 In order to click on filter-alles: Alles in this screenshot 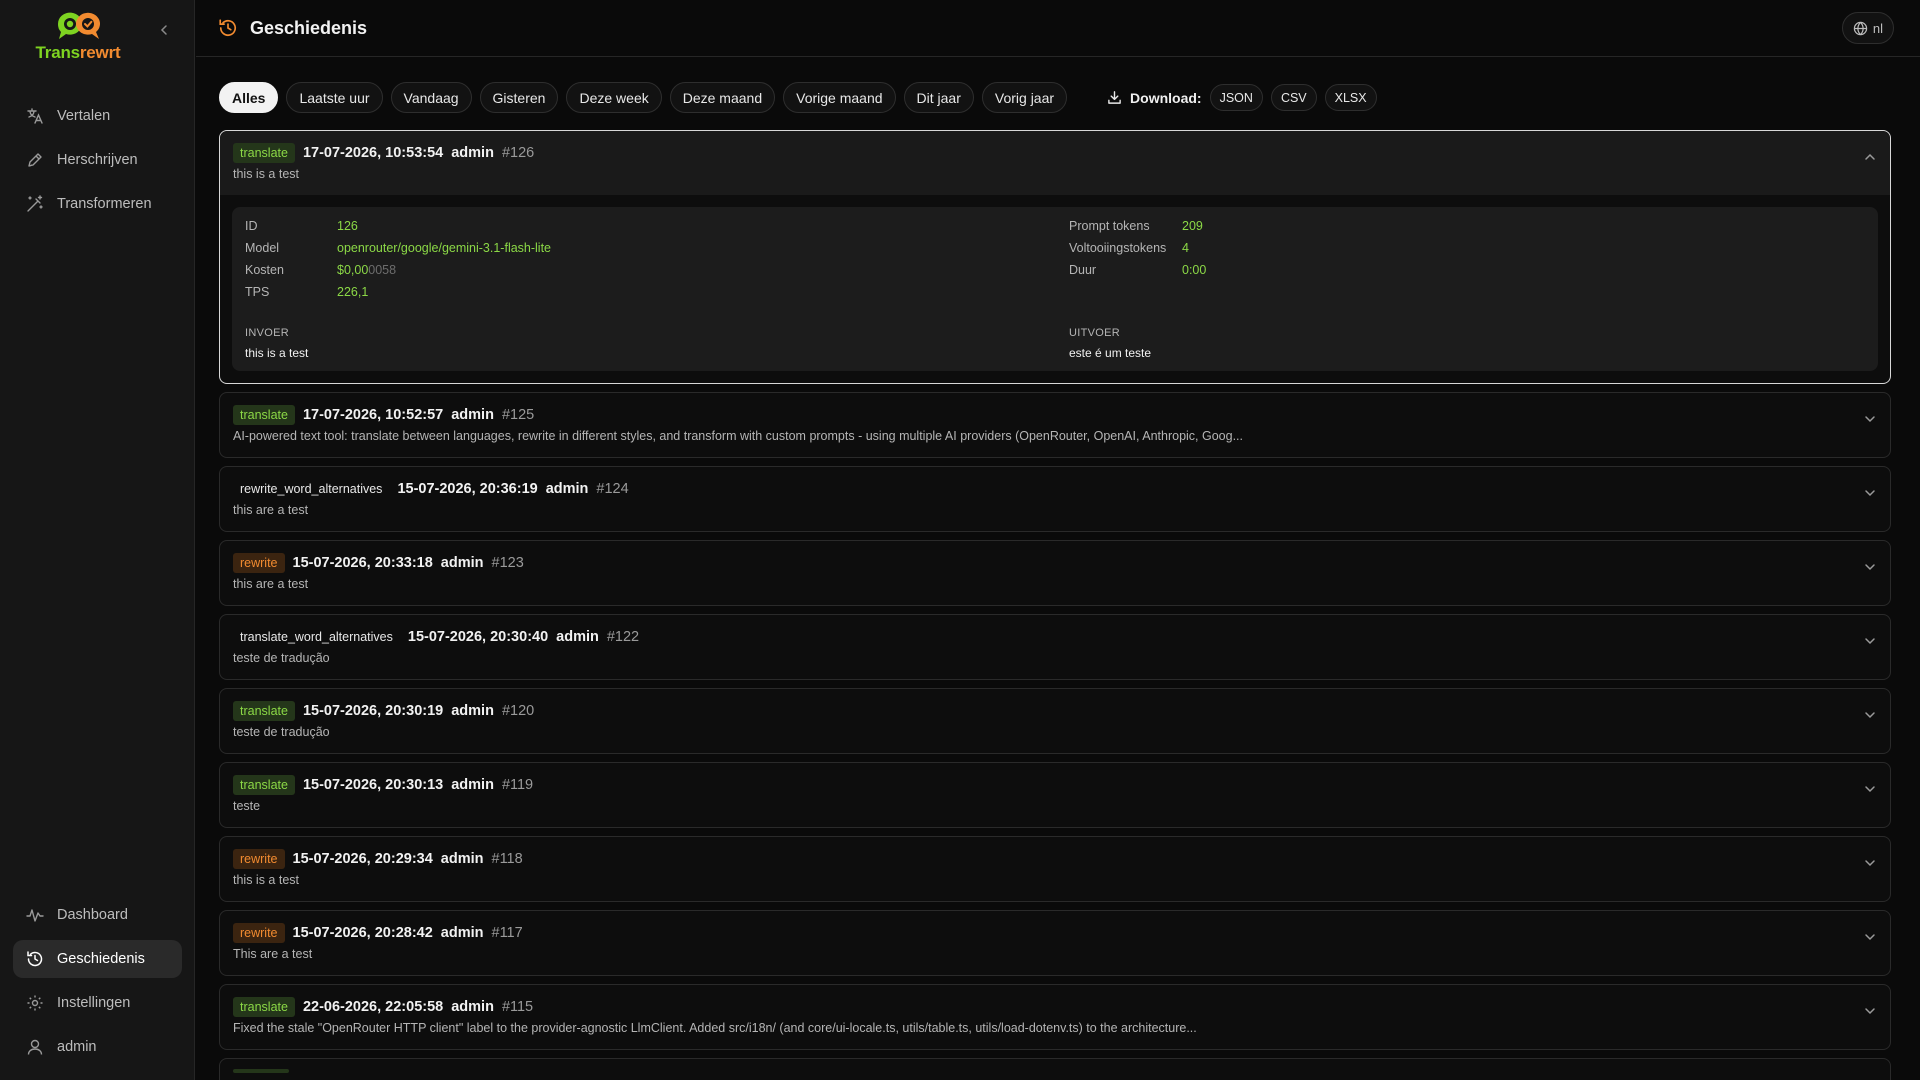, I will do `click(249, 97)`.